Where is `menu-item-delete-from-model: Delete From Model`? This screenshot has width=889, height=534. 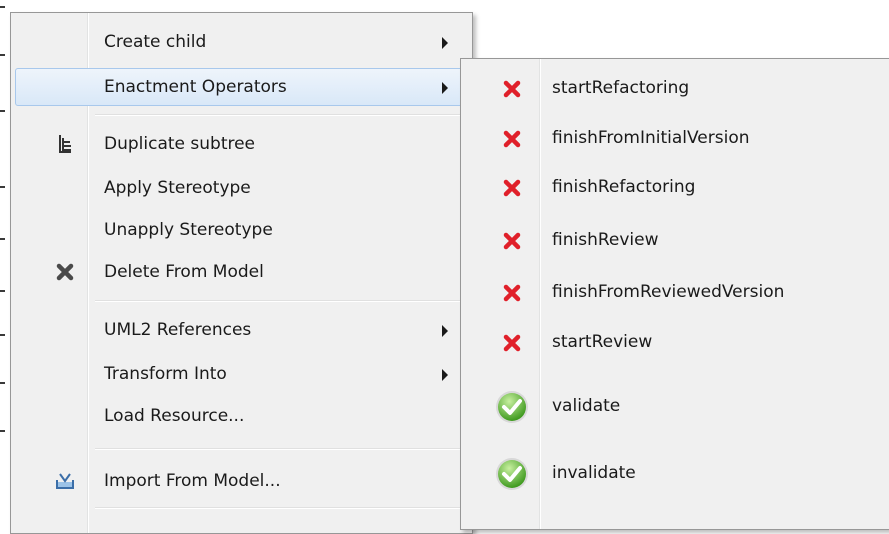
menu-item-delete-from-model: Delete From Model is located at coordinates (241, 272).